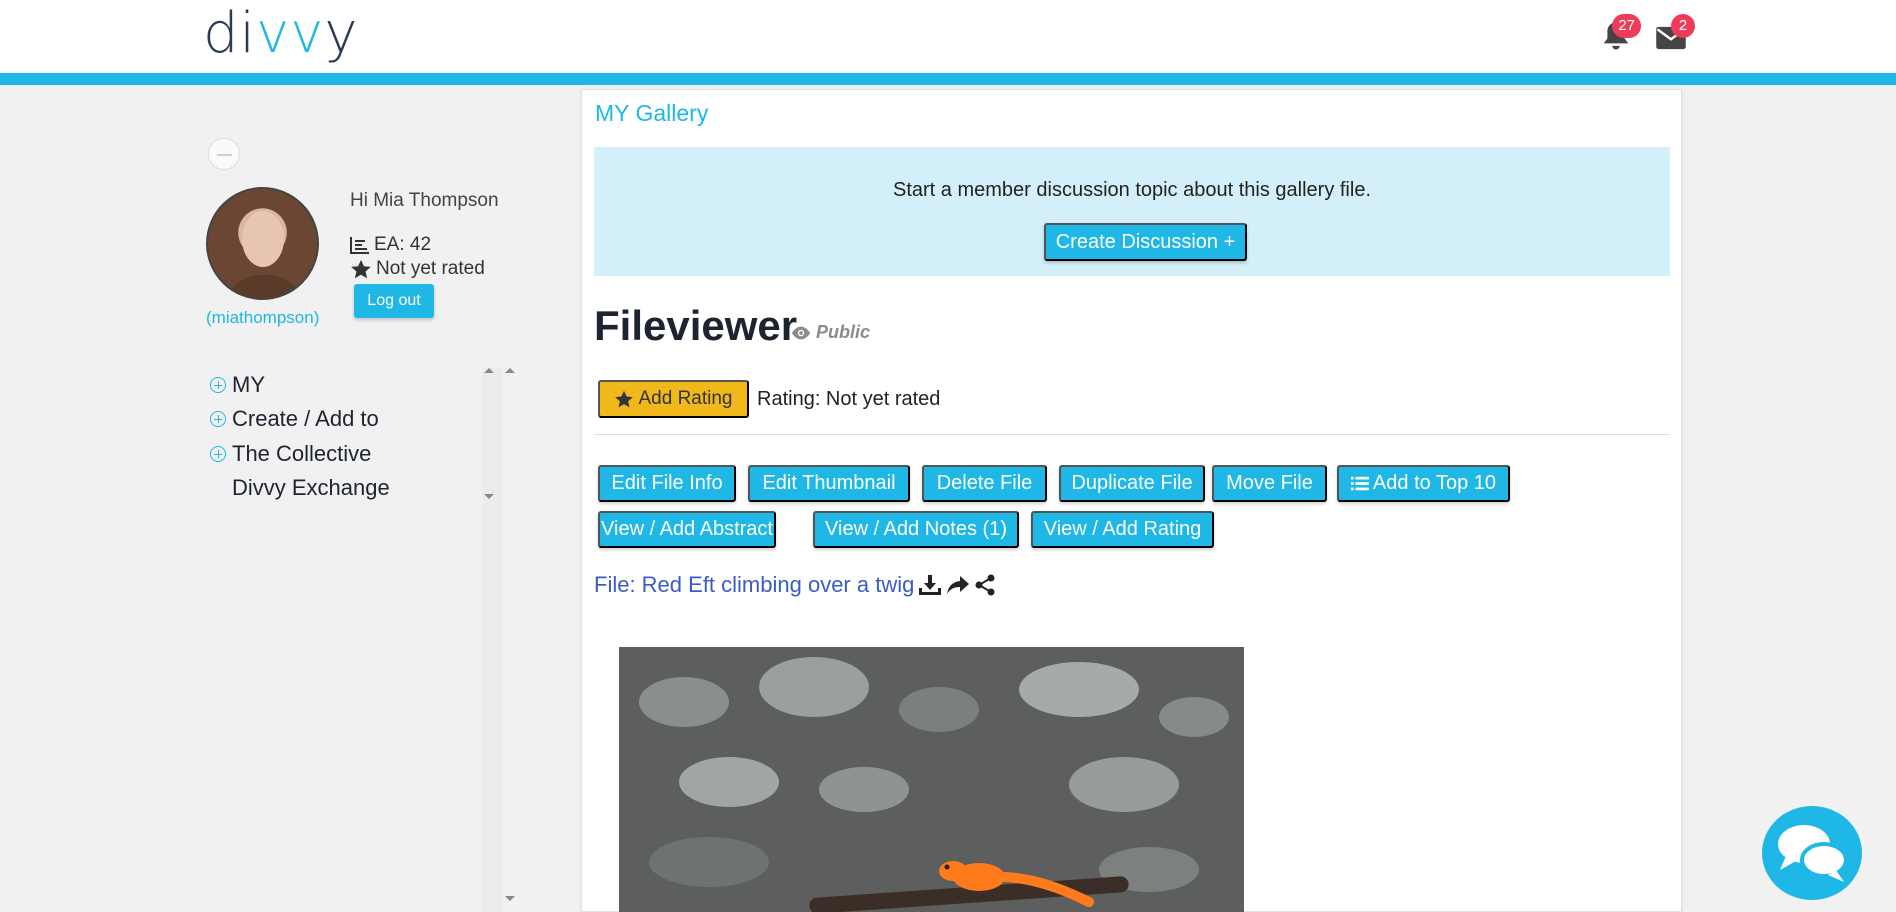 The image size is (1896, 912). What do you see at coordinates (1122, 529) in the screenshot?
I see `view-add-rating-button: View / Add Rating` at bounding box center [1122, 529].